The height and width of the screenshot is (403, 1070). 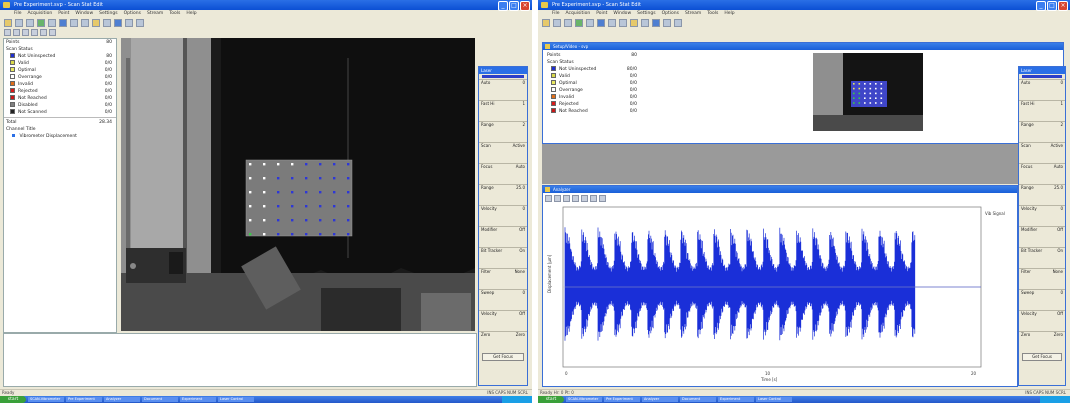 I want to click on point-status-row: Rejected 0/0, so click(x=60, y=91).